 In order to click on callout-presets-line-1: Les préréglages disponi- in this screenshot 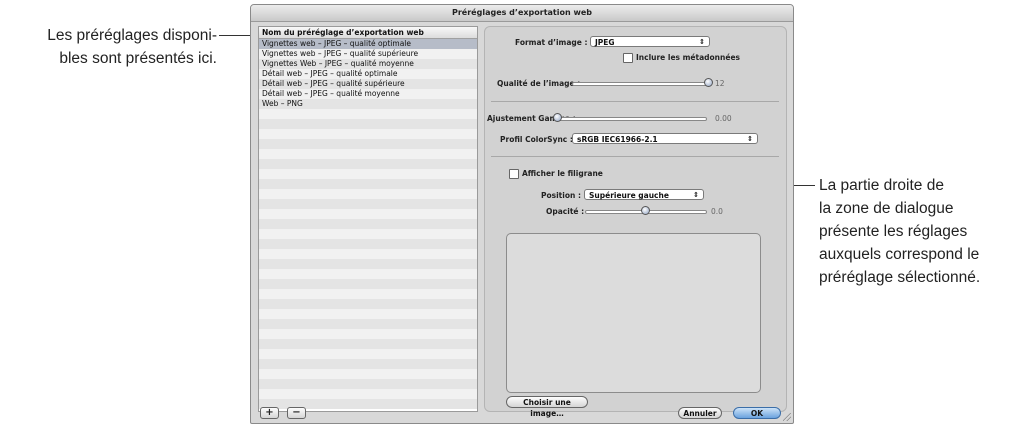, I will do `click(132, 35)`.